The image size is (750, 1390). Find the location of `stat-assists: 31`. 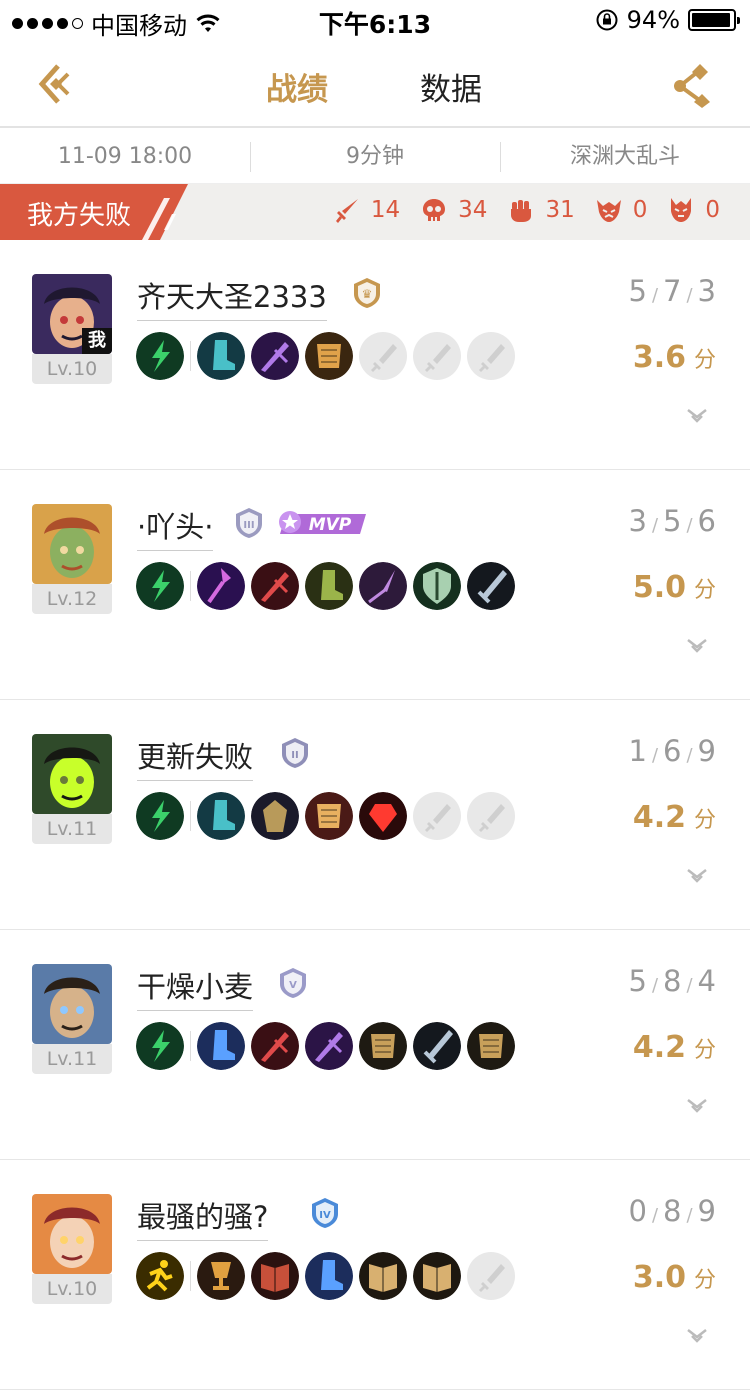

stat-assists: 31 is located at coordinates (541, 210).